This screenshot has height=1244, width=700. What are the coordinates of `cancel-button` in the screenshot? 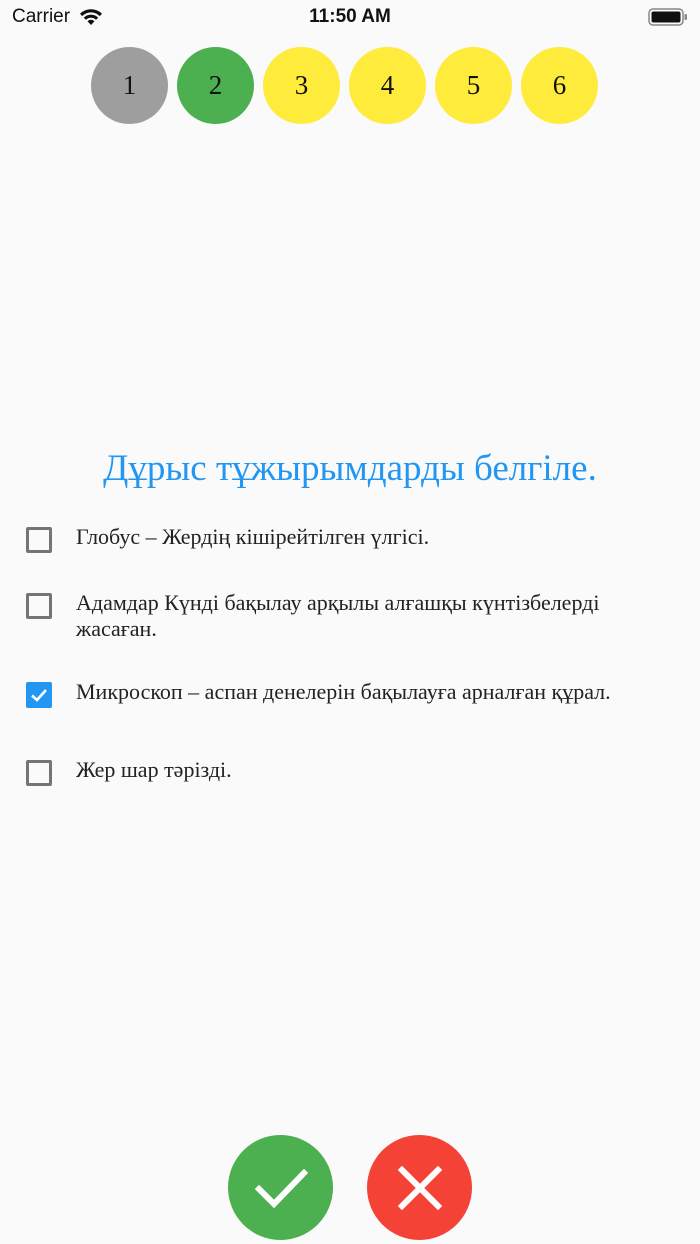 It's located at (419, 1187).